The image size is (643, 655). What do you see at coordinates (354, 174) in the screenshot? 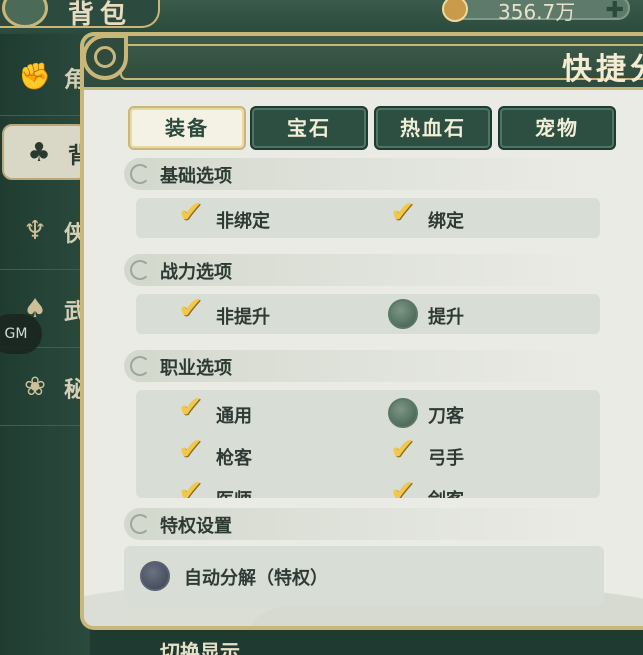
I see `section-basic-header: 基础选项` at bounding box center [354, 174].